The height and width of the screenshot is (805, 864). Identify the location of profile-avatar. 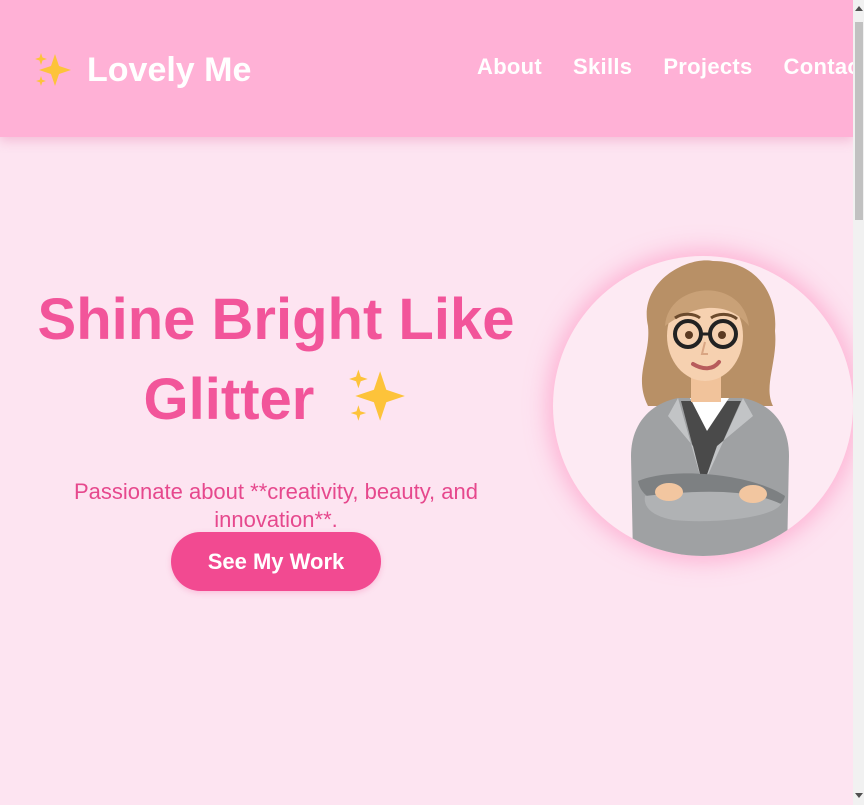
(703, 406).